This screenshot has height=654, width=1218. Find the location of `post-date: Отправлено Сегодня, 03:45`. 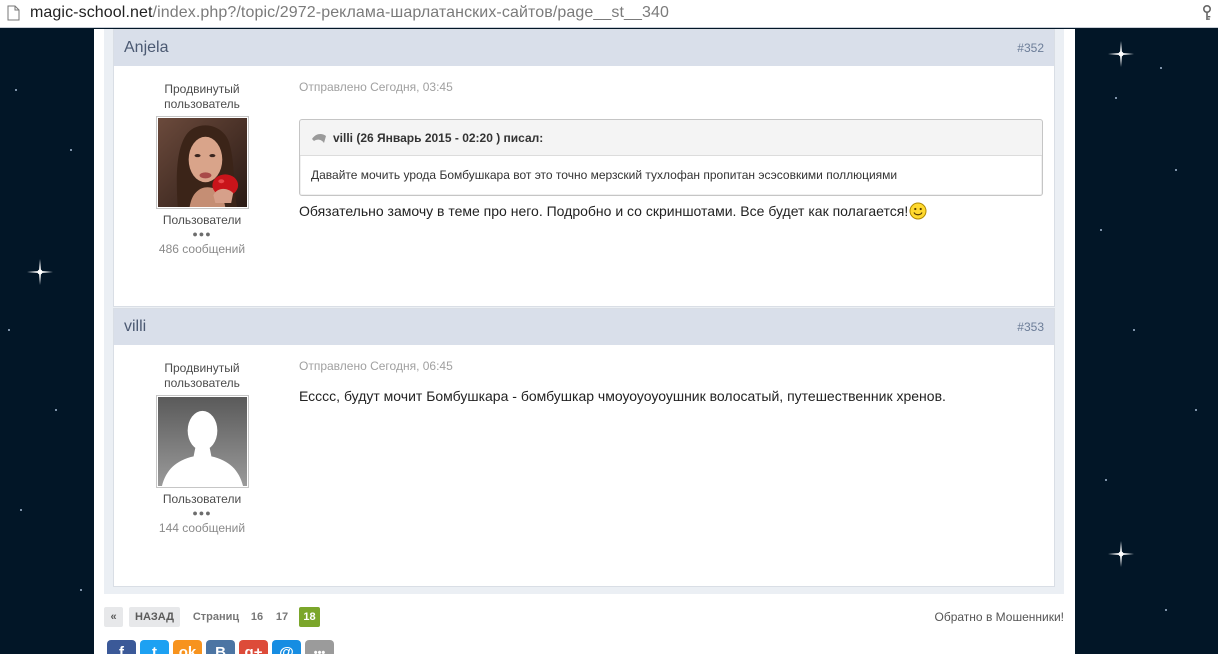

post-date: Отправлено Сегодня, 03:45 is located at coordinates (376, 87).